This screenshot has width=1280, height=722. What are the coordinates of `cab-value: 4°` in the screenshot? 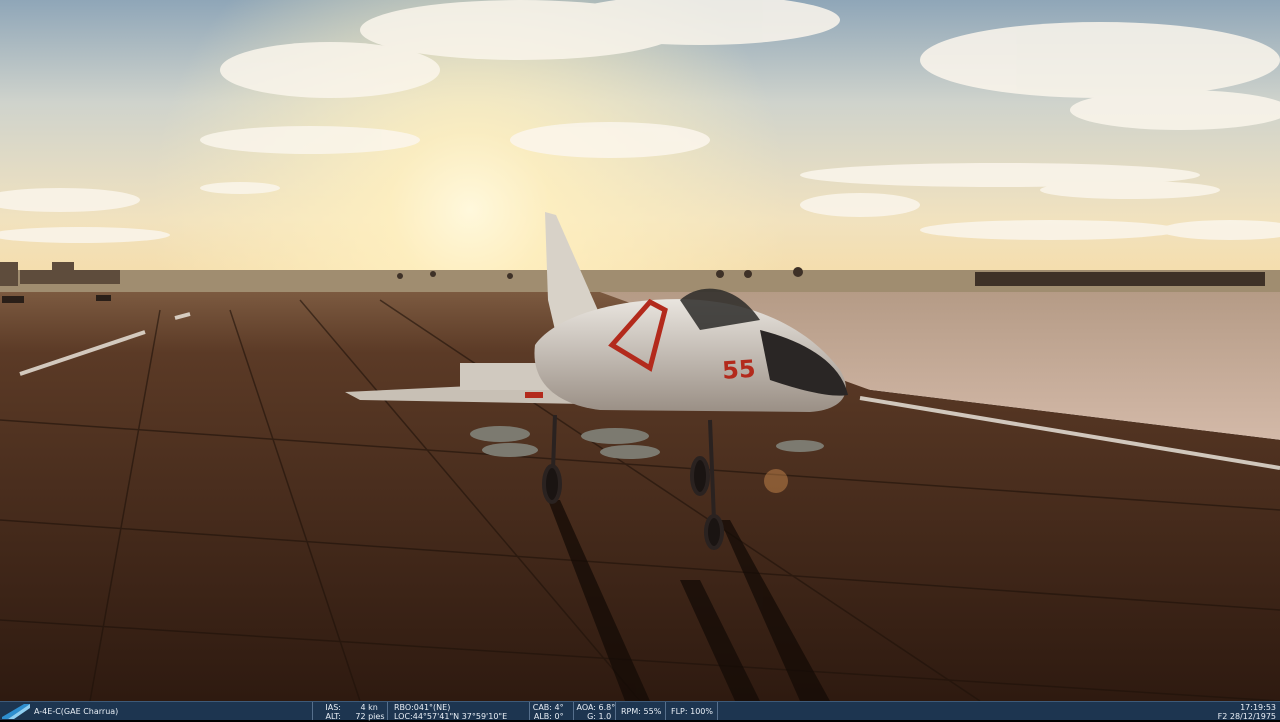 It's located at (559, 707).